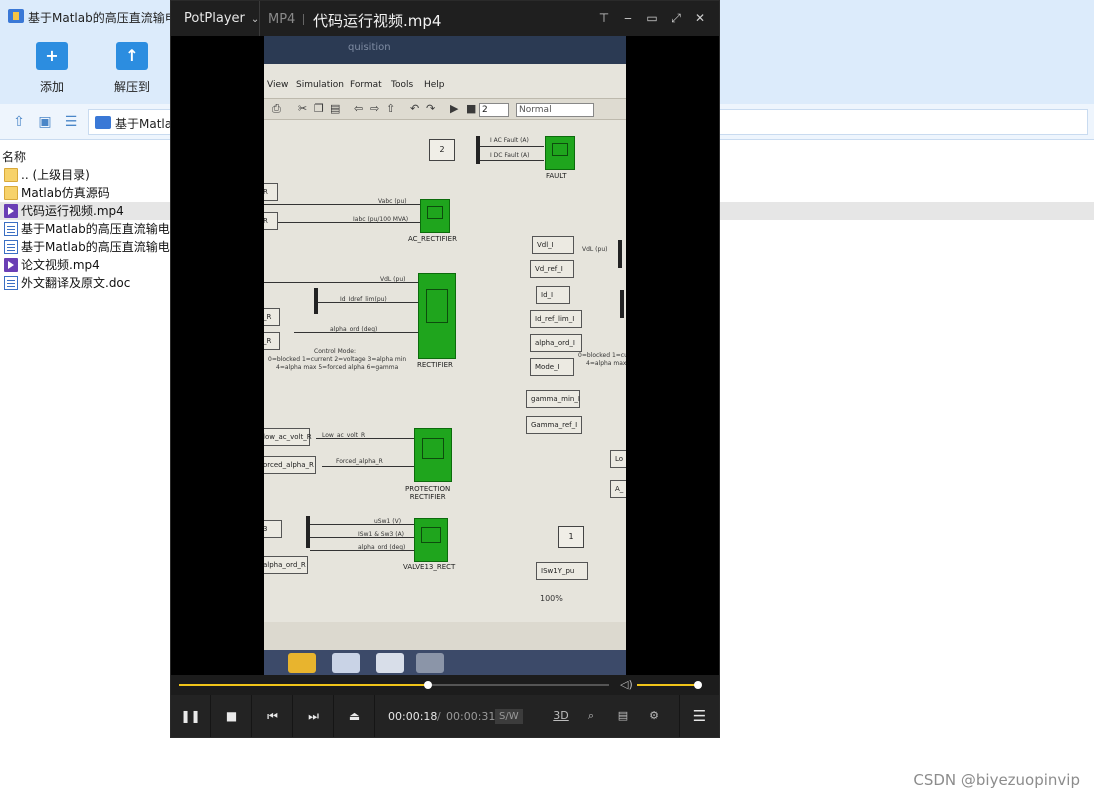  I want to click on frame-left-tag: alpha_ord_R, so click(286, 565).